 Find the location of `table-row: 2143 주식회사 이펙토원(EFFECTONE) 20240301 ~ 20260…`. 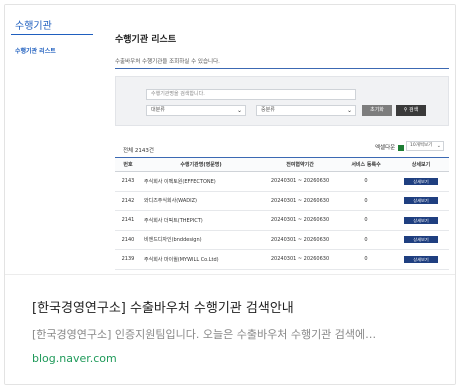

table-row: 2143 주식회사 이펙토원(EFFECTONE) 20240301 ~ 20260… is located at coordinates (282, 181).